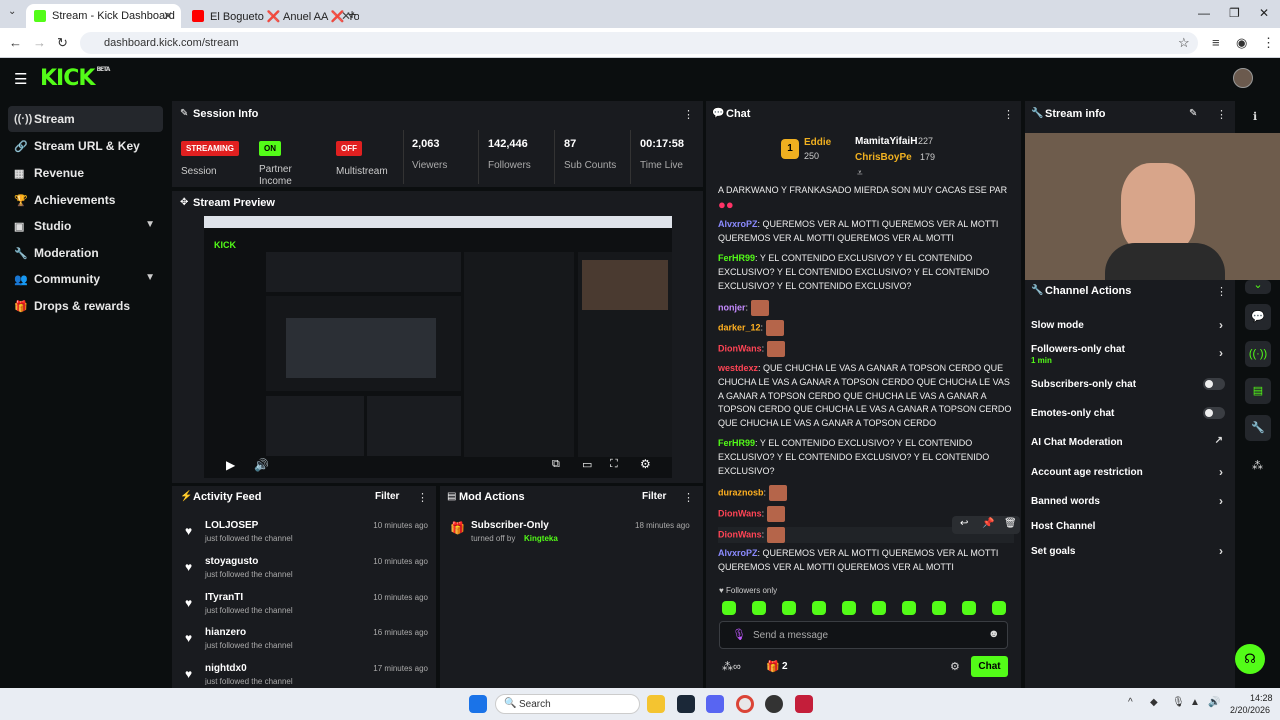 This screenshot has width=1280, height=720. Describe the element at coordinates (1184, 43) in the screenshot. I see `bookmark-star-icon: ☆` at that location.